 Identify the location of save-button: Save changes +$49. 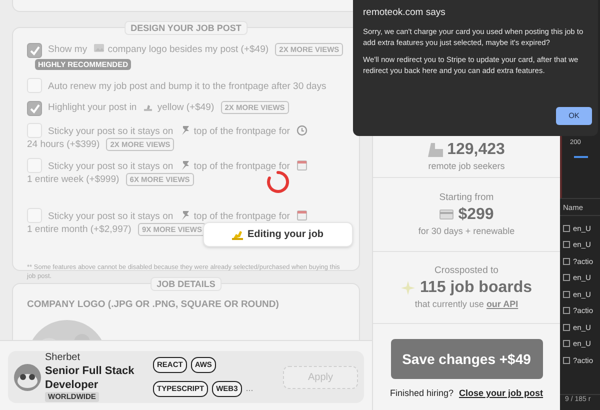
(466, 359).